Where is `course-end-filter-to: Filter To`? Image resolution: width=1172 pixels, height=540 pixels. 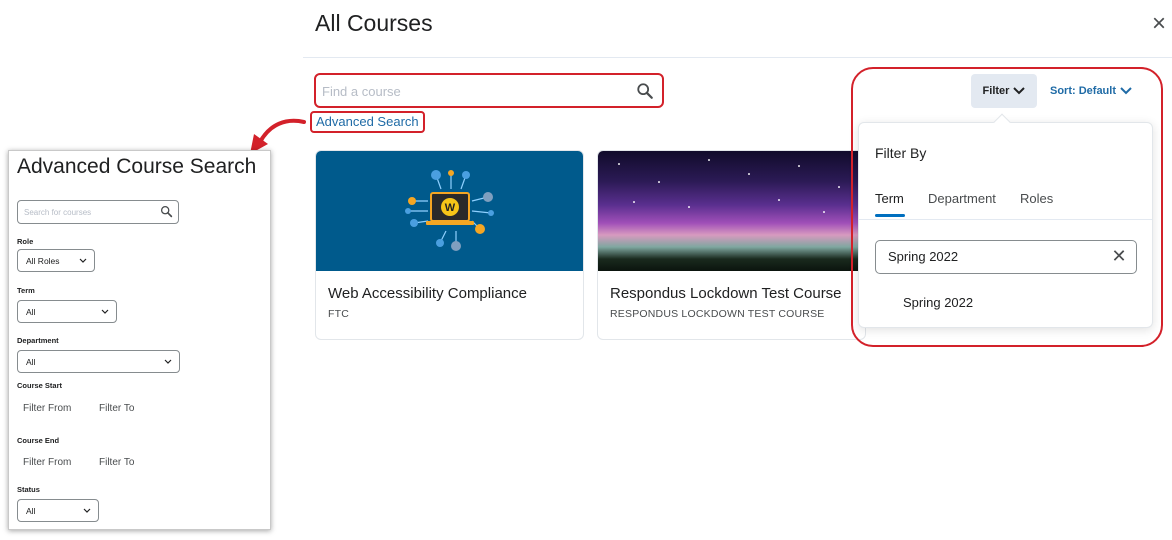
course-end-filter-to: Filter To is located at coordinates (116, 462).